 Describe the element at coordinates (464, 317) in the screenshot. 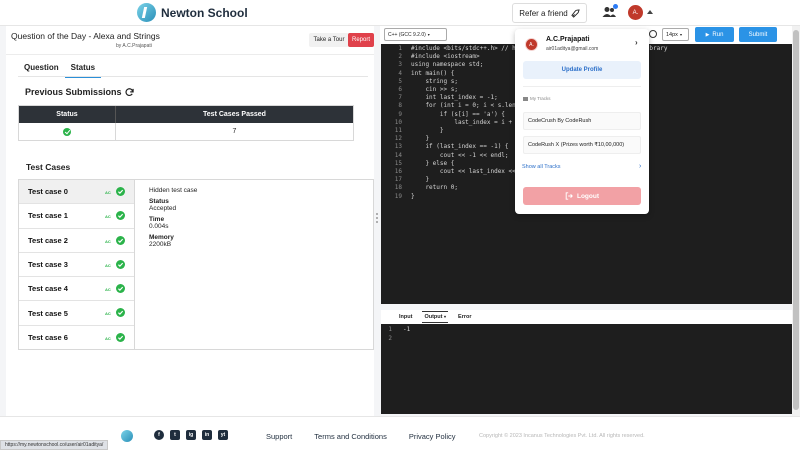

I see `tab-error: Error` at that location.